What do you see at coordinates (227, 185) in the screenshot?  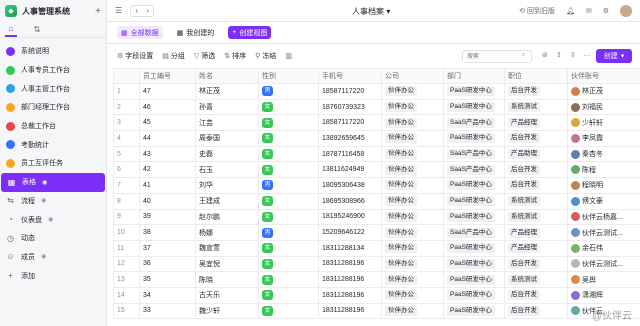 I see `table-cell: 刘华` at bounding box center [227, 185].